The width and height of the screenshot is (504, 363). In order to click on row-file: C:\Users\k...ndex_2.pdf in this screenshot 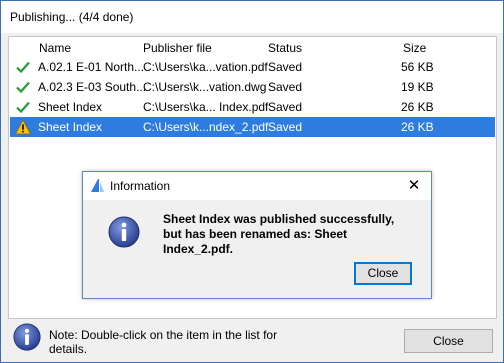, I will do `click(206, 127)`.